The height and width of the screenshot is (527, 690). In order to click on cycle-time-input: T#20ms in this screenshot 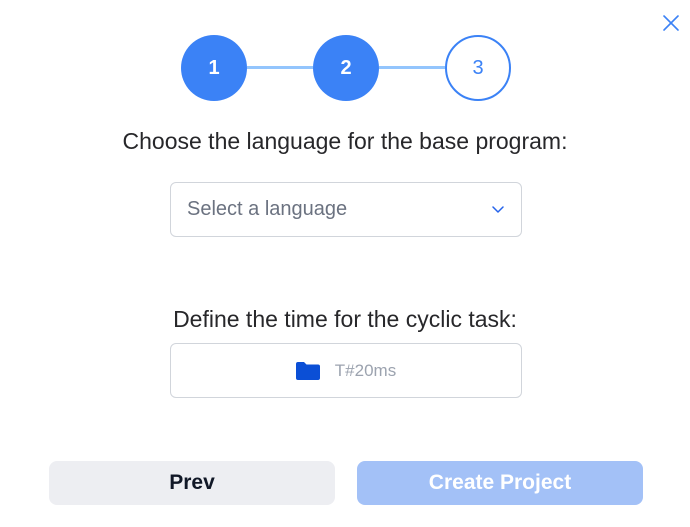, I will do `click(346, 370)`.